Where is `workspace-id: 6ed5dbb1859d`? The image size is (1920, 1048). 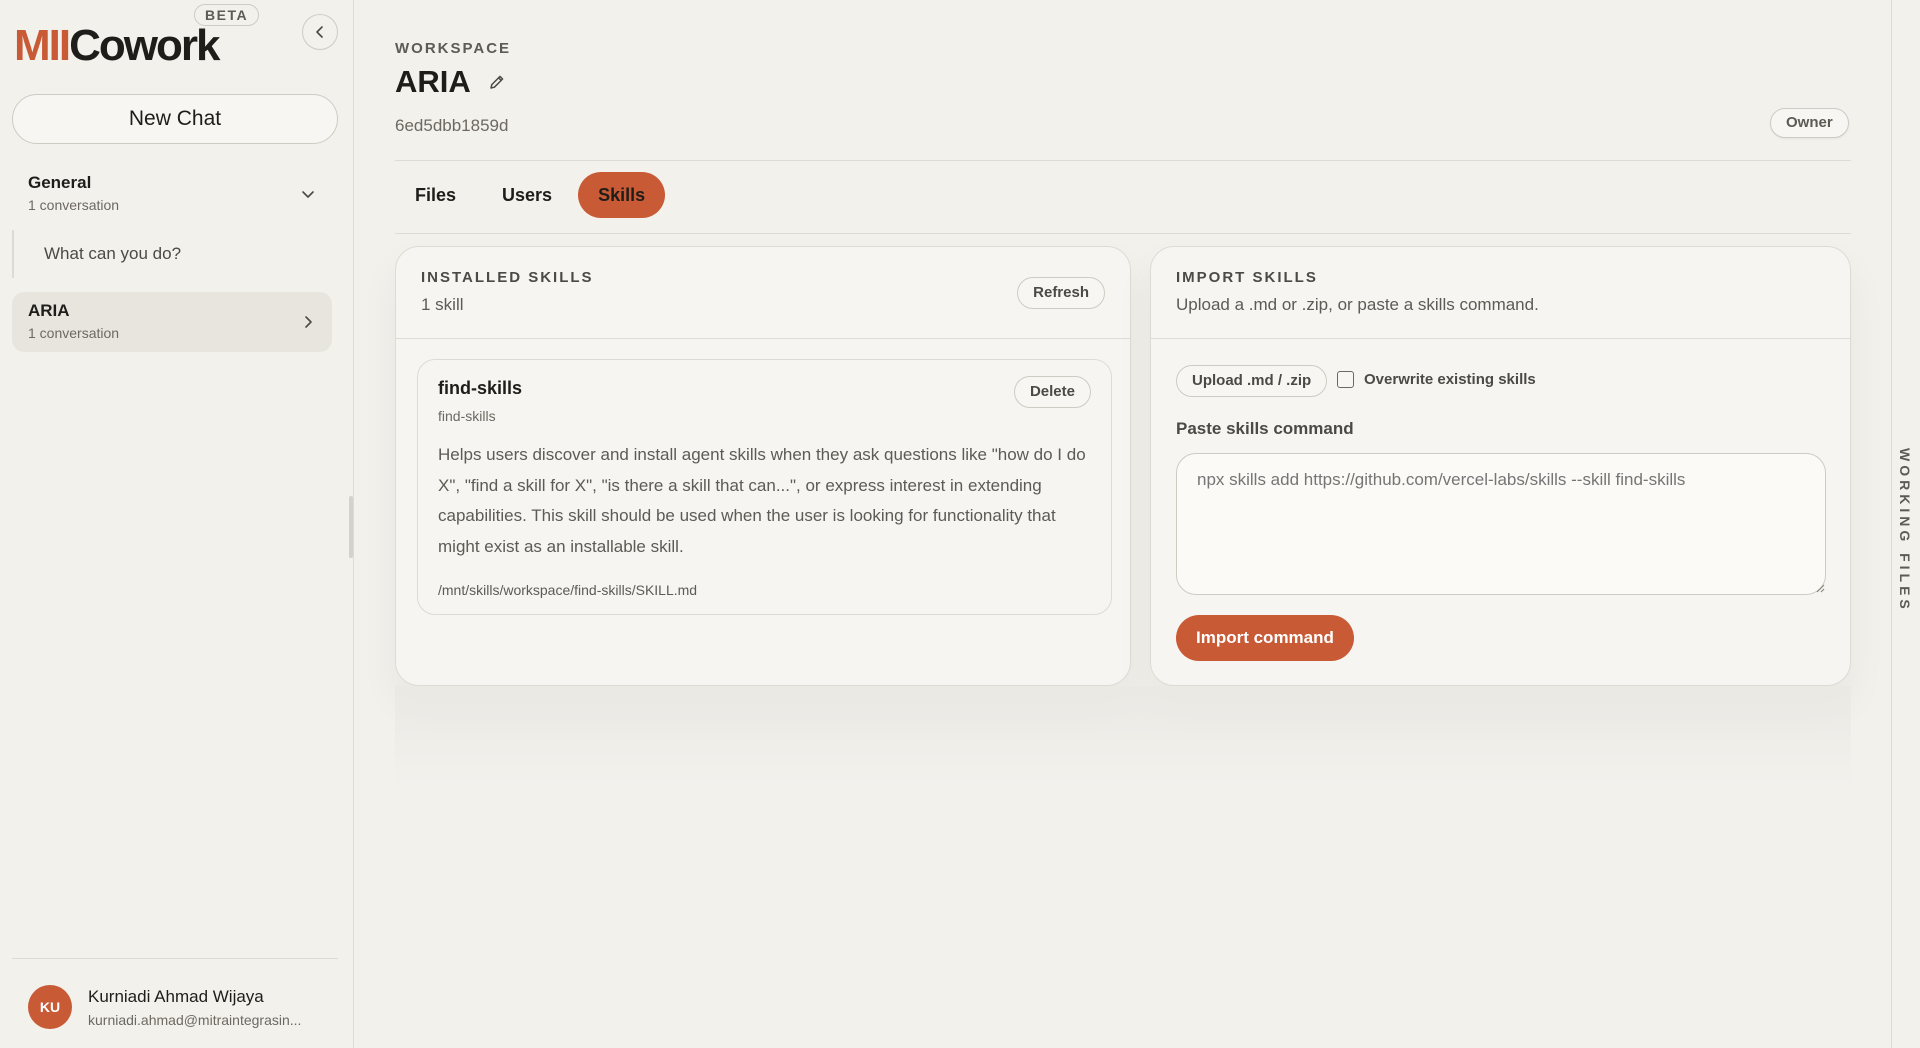
workspace-id: 6ed5dbb1859d is located at coordinates (452, 125).